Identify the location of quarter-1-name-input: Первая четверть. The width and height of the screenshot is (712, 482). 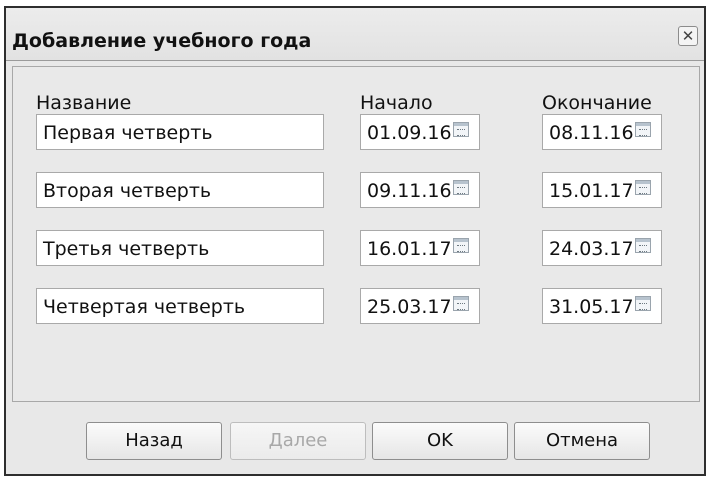
(180, 132).